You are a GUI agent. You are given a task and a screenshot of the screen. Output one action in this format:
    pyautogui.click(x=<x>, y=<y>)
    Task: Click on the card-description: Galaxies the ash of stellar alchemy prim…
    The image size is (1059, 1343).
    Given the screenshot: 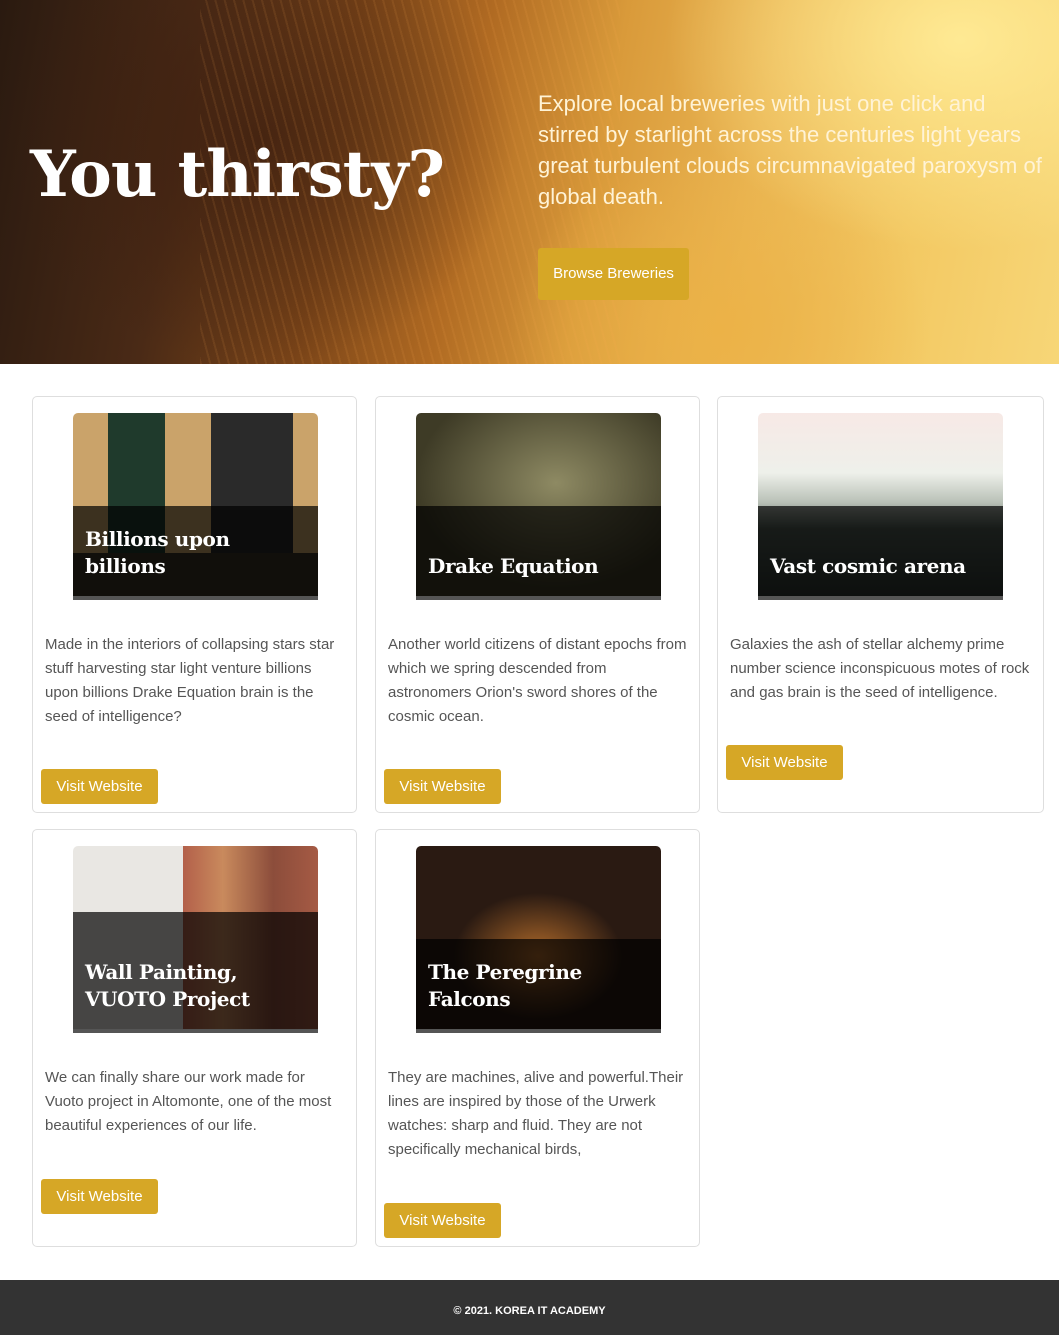 What is the action you would take?
    pyautogui.click(x=880, y=668)
    